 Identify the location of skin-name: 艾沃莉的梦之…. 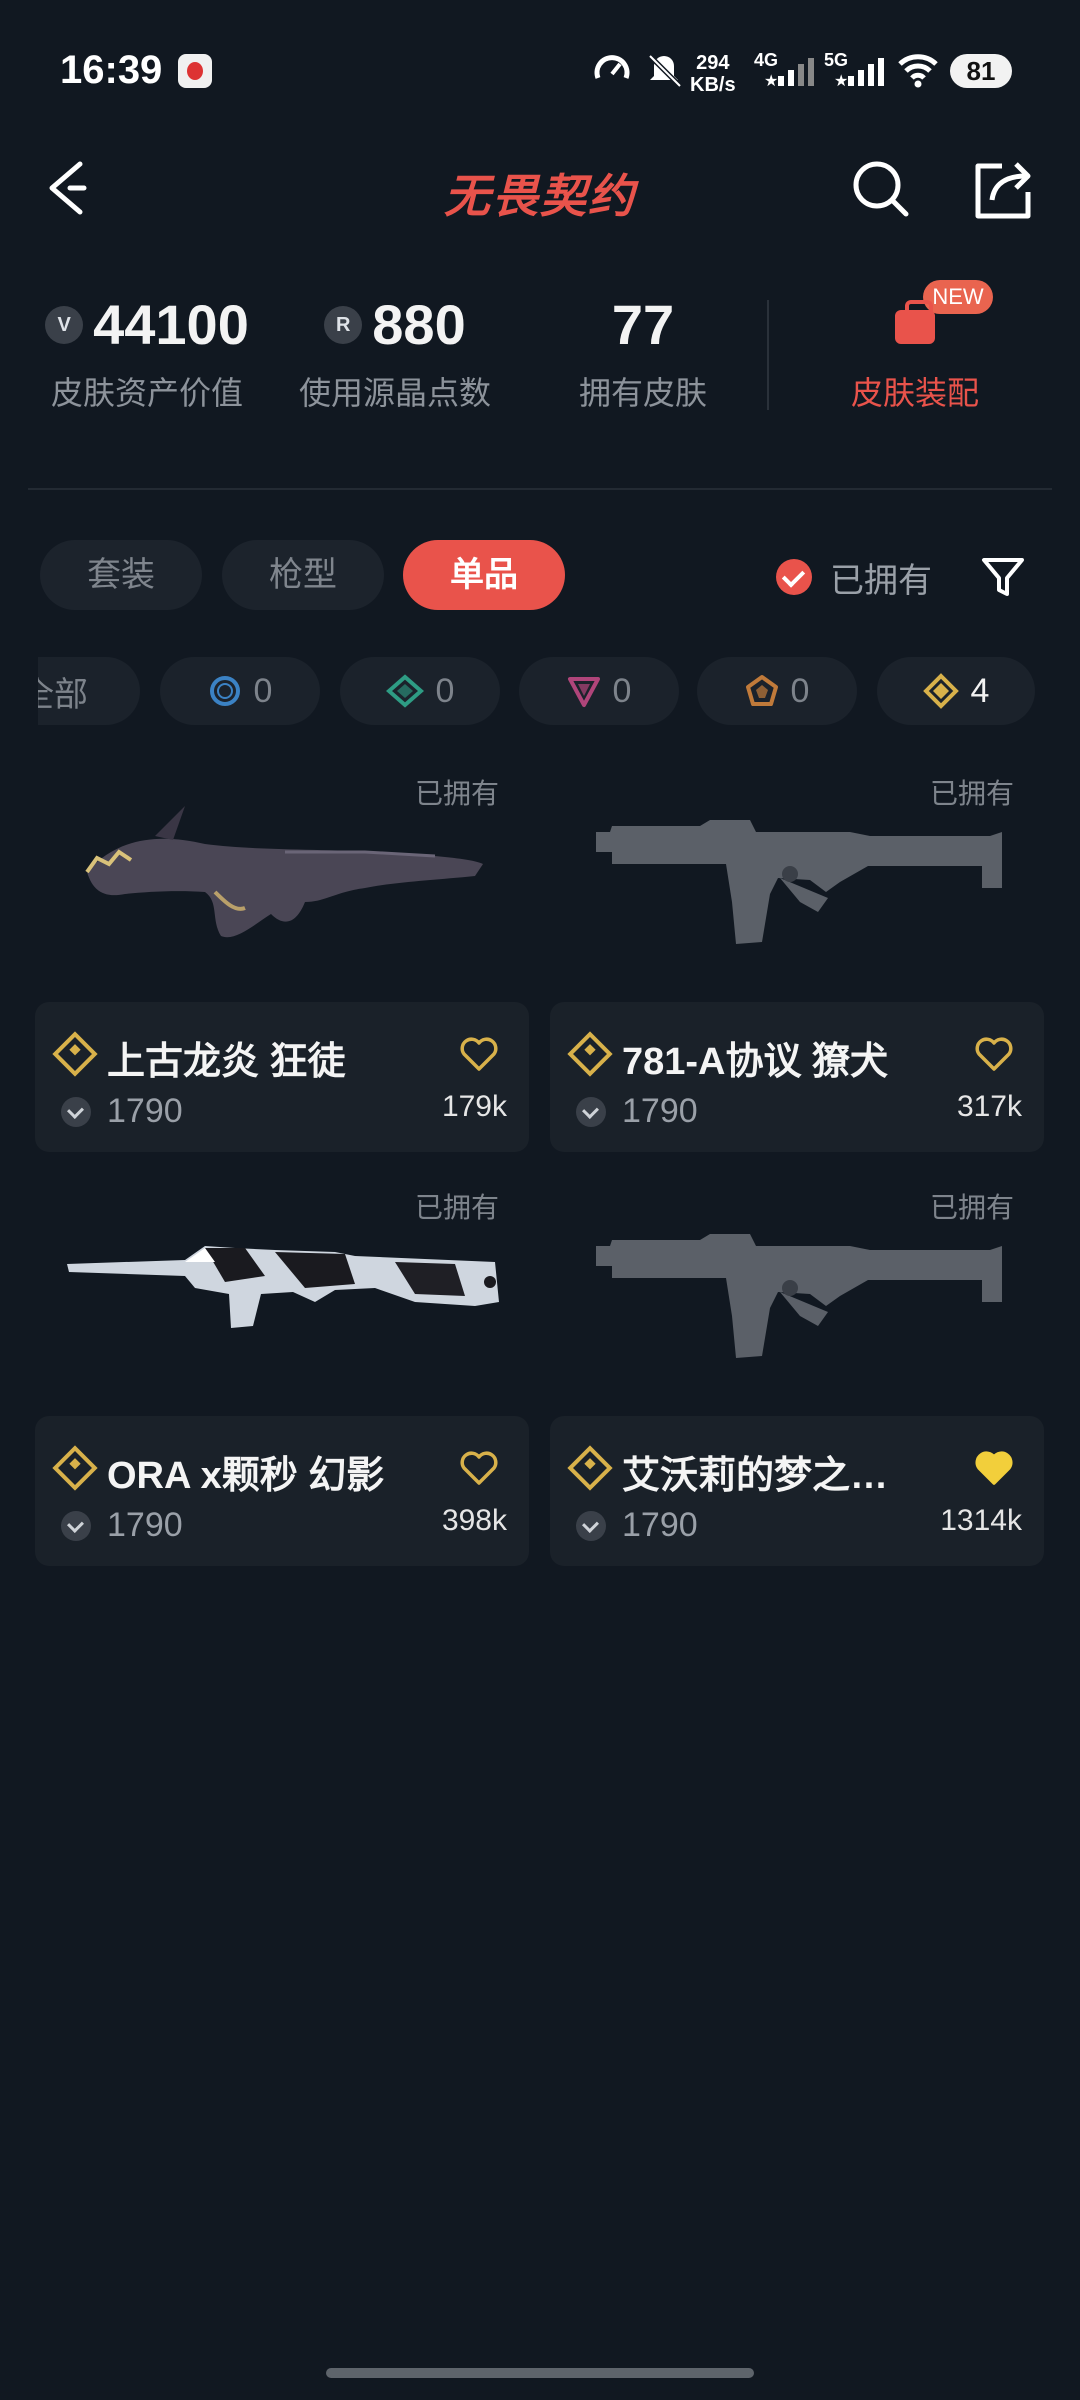
(755, 1476).